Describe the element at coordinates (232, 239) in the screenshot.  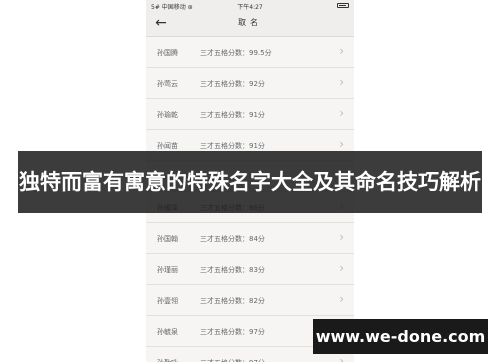
I see `score-label: 三才五格分数：84分` at that location.